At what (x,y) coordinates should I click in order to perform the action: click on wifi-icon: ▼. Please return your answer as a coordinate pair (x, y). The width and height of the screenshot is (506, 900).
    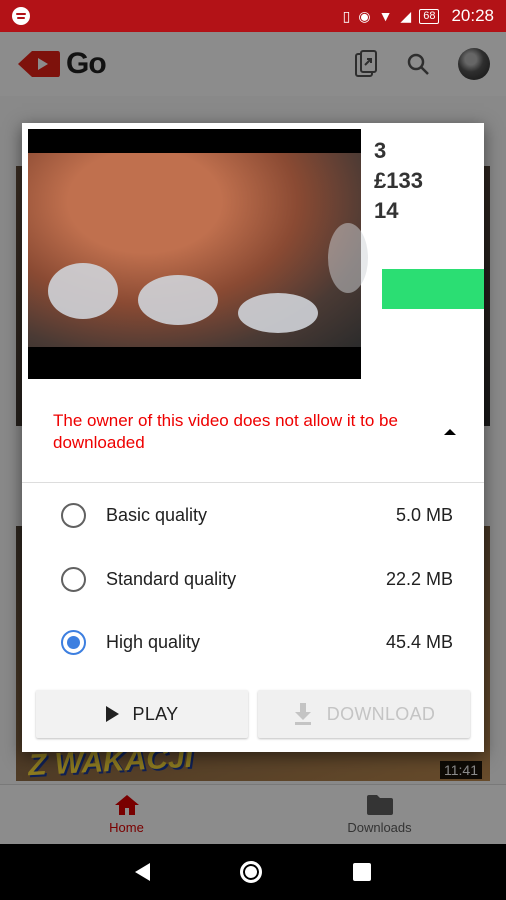
    Looking at the image, I should click on (385, 16).